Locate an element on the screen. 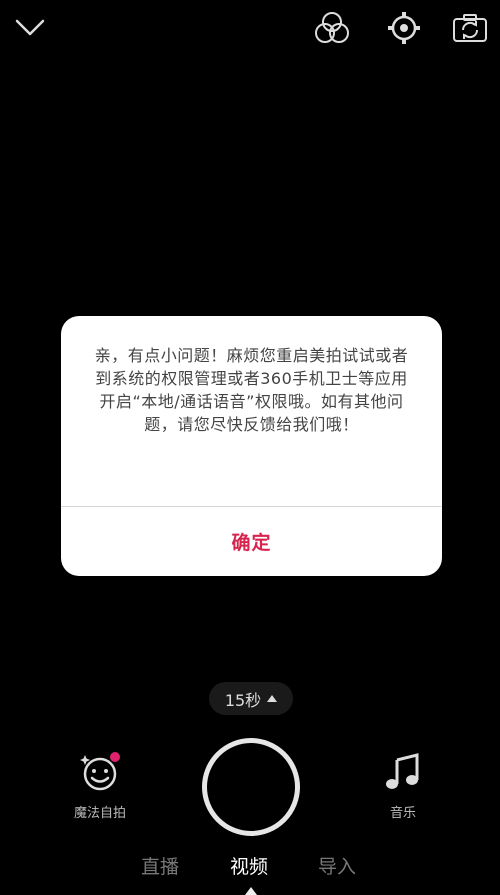 This screenshot has height=895, width=500. tab-video: 视频 is located at coordinates (249, 865).